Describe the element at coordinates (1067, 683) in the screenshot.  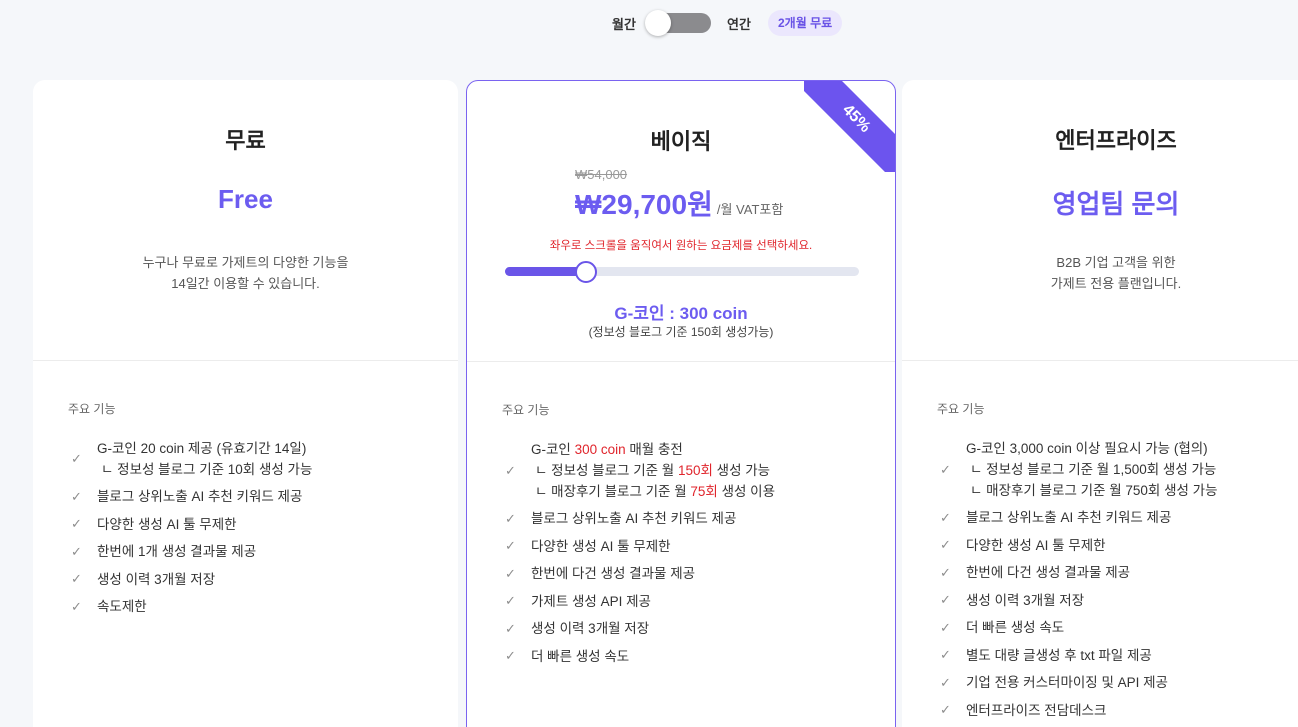
I see `feature-text: 기업 전용 커스터마이징 및 API 제공` at that location.